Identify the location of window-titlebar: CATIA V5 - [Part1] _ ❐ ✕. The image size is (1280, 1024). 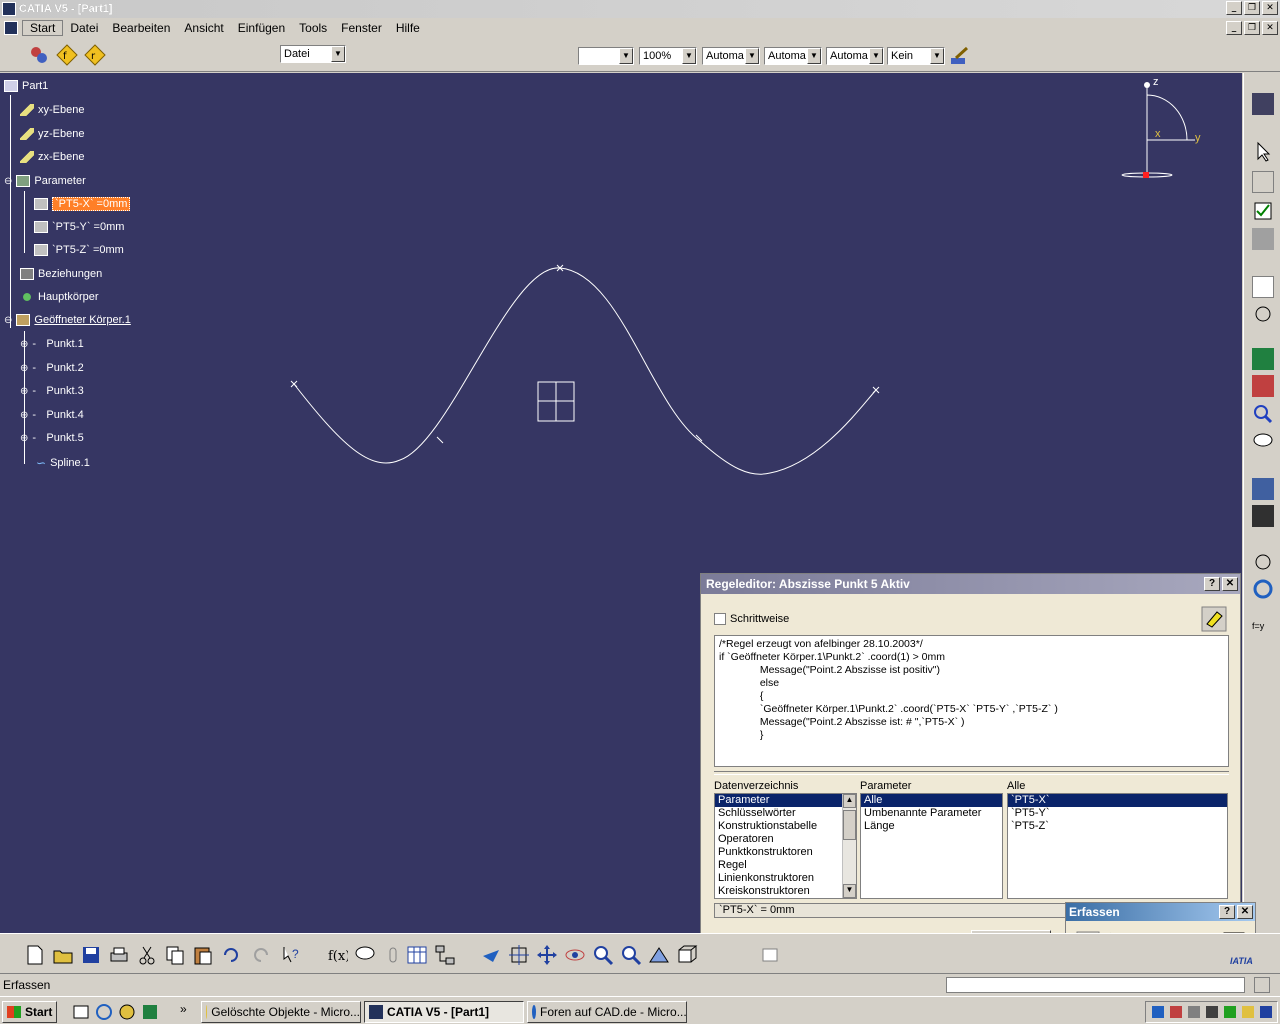
(640, 9).